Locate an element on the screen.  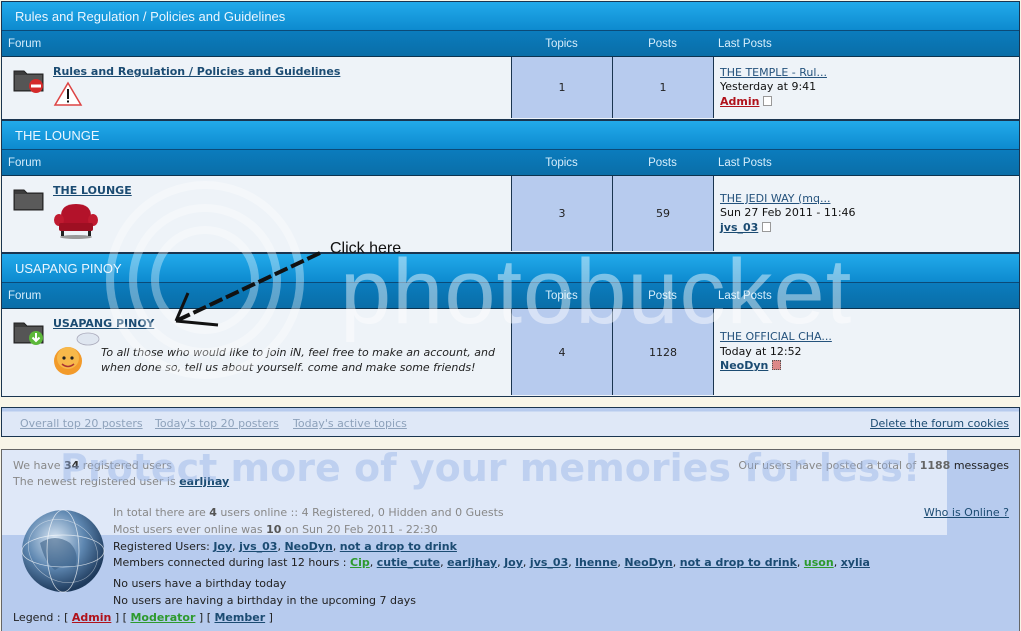
armchair-icon is located at coordinates (76, 221).